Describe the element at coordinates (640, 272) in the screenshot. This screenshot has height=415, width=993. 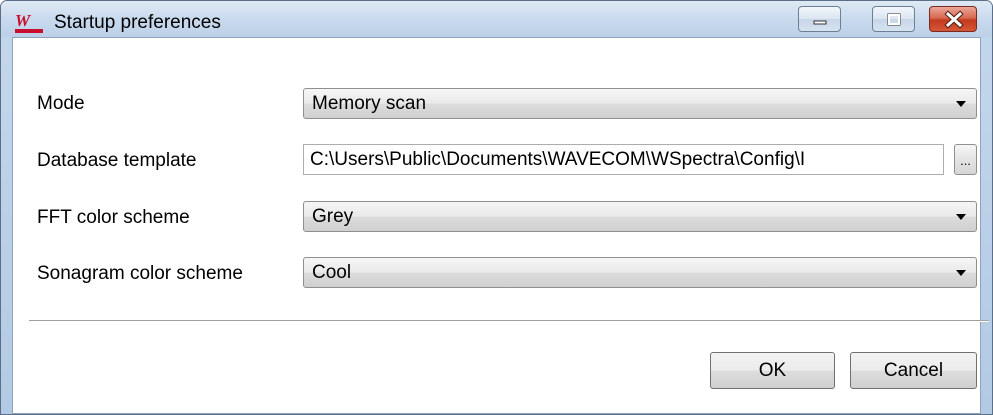
I see `sonagram-color-scheme-dropdown: Cool` at that location.